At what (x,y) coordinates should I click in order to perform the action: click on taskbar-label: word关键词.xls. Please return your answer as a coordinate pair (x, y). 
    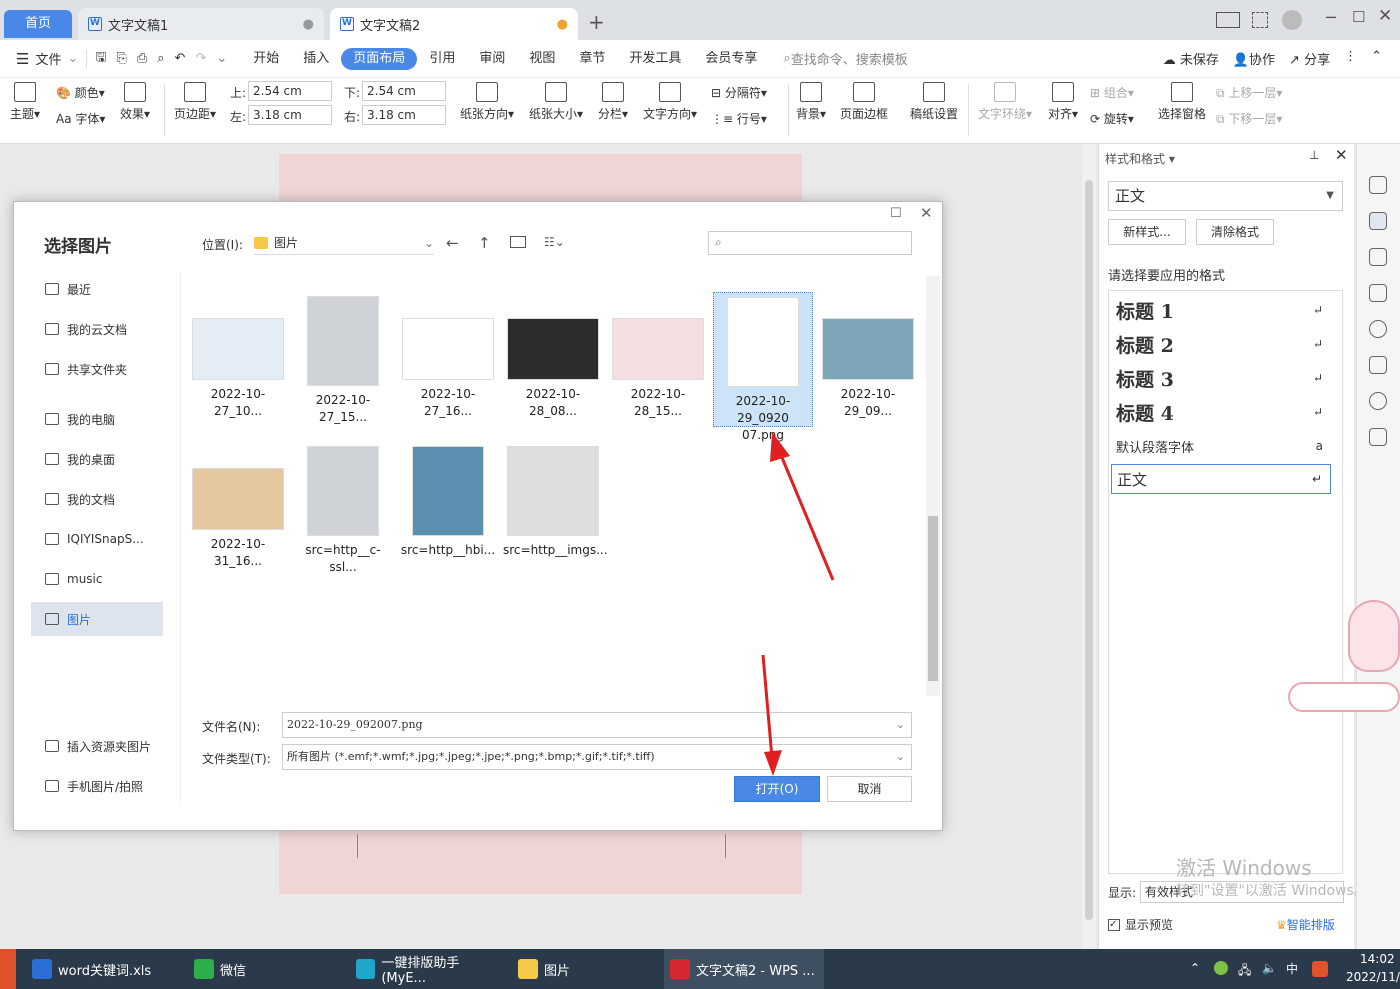
    Looking at the image, I should click on (105, 971).